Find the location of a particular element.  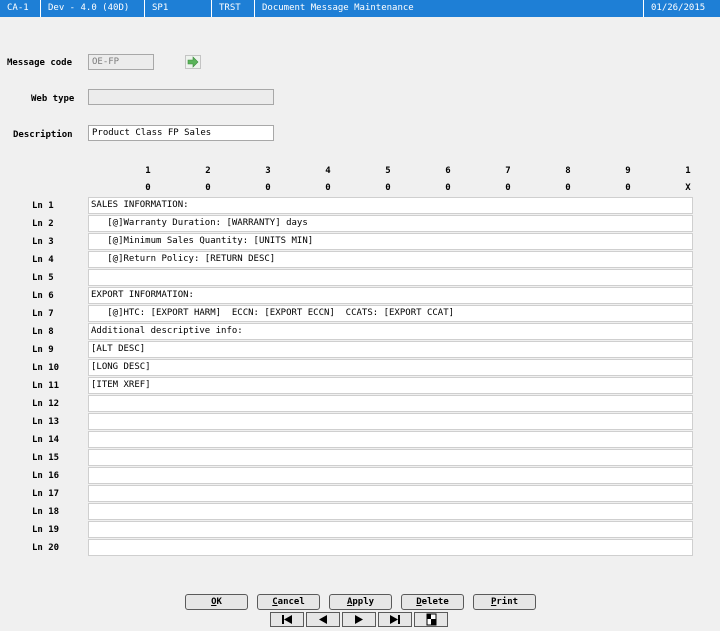

line-label: Ln 17 is located at coordinates (46, 494).